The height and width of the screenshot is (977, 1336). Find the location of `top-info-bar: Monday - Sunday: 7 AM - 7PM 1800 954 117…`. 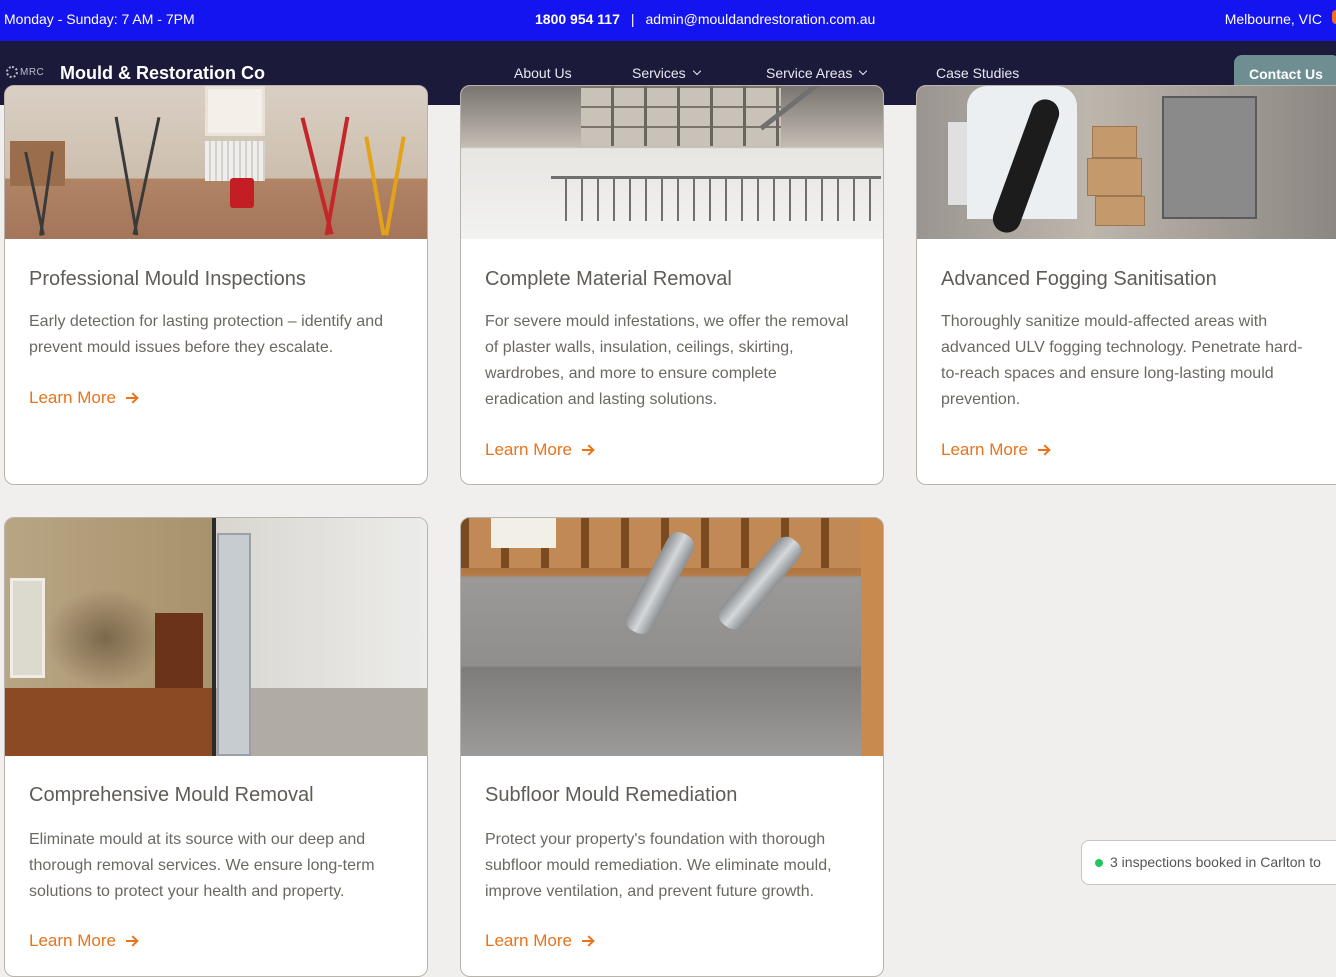

top-info-bar: Monday - Sunday: 7 AM - 7PM 1800 954 117… is located at coordinates (668, 20).